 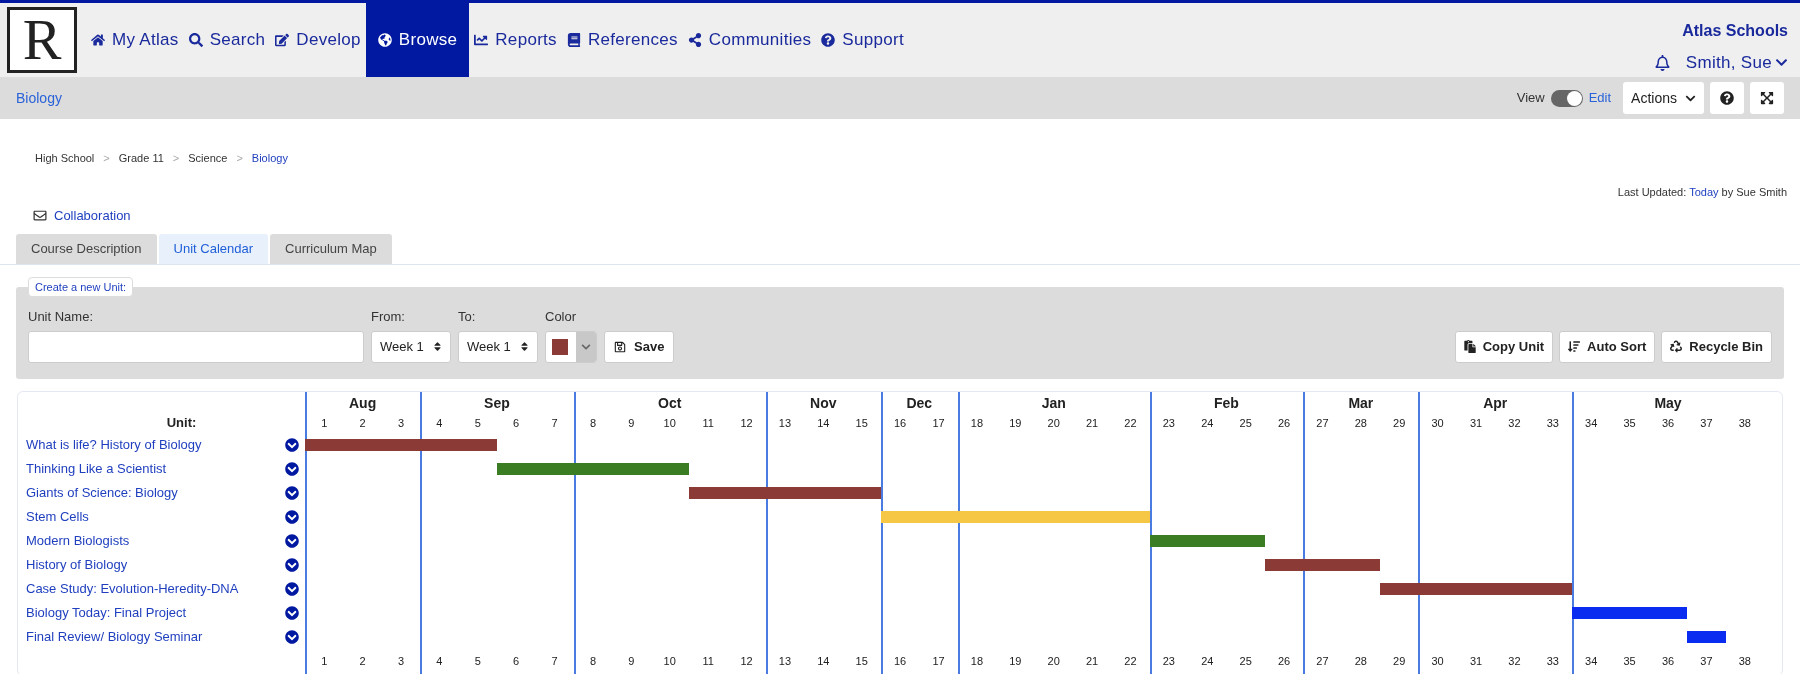 What do you see at coordinates (132, 588) in the screenshot?
I see `unit-link: Case Study: Evolution-Heredity-DNA` at bounding box center [132, 588].